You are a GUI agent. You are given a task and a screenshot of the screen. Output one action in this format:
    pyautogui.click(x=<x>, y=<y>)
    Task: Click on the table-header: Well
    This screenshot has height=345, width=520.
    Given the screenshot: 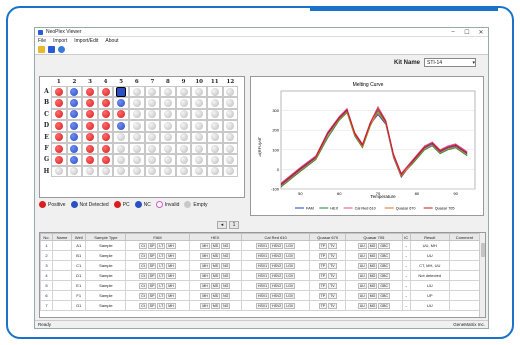 What is the action you would take?
    pyautogui.click(x=79, y=237)
    